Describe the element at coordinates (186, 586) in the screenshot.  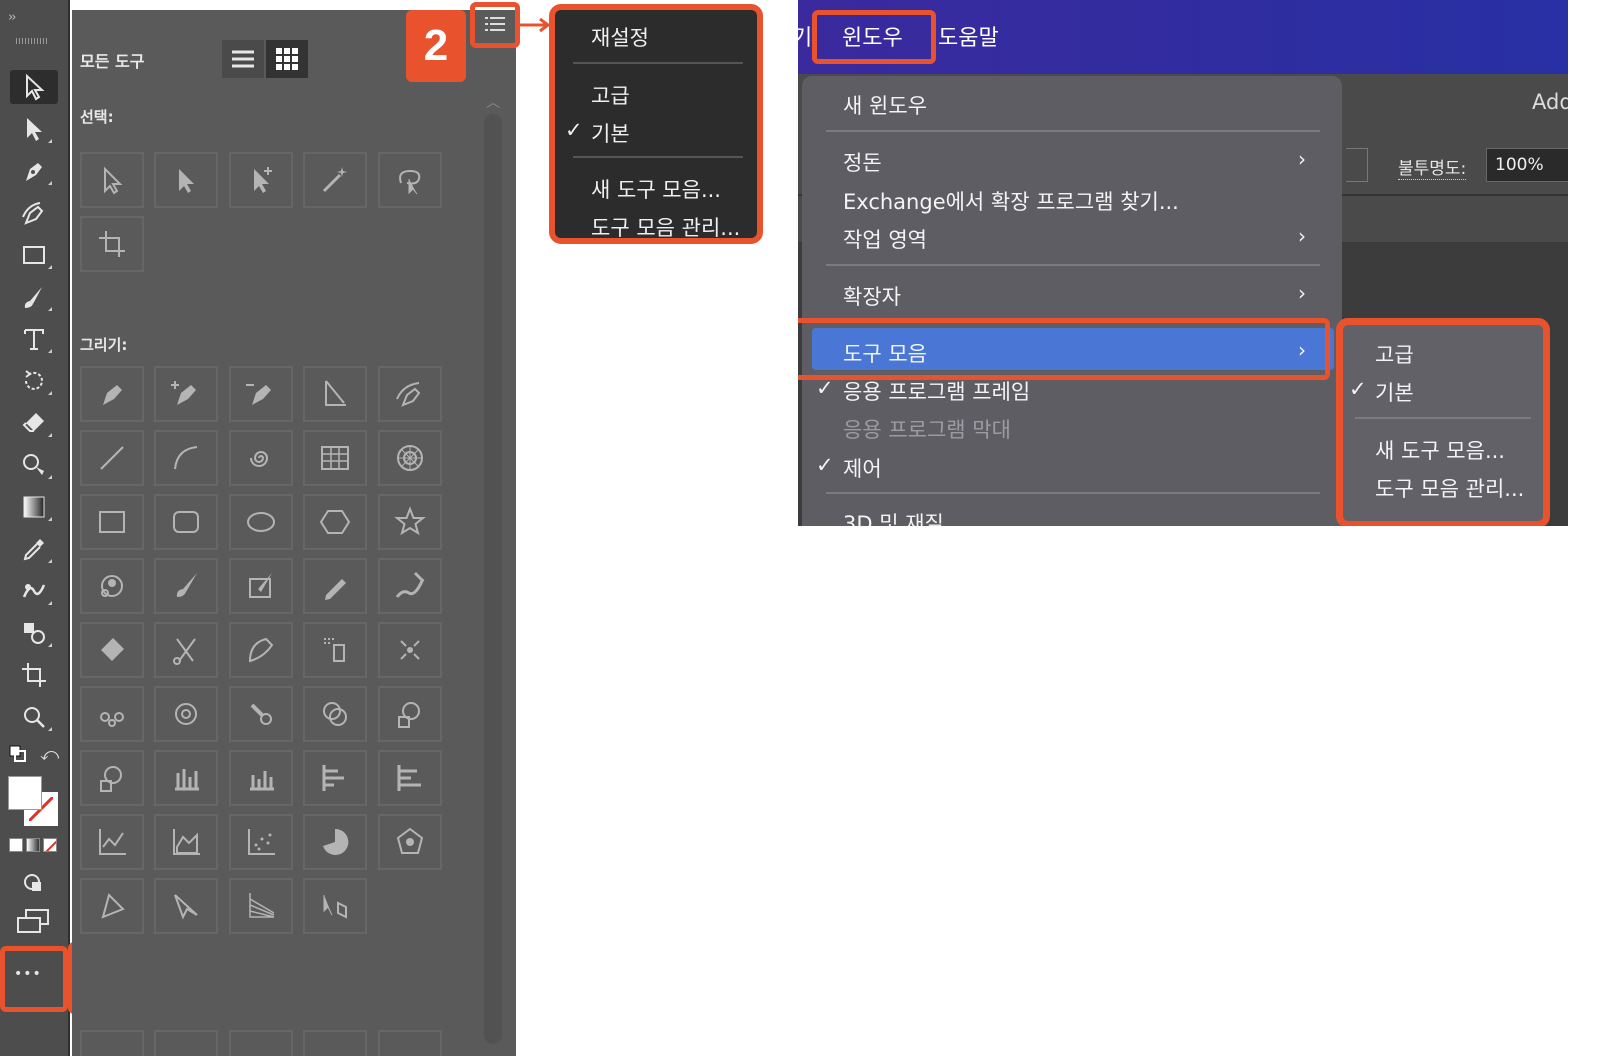
I see `drawer-tool-paintbrush` at that location.